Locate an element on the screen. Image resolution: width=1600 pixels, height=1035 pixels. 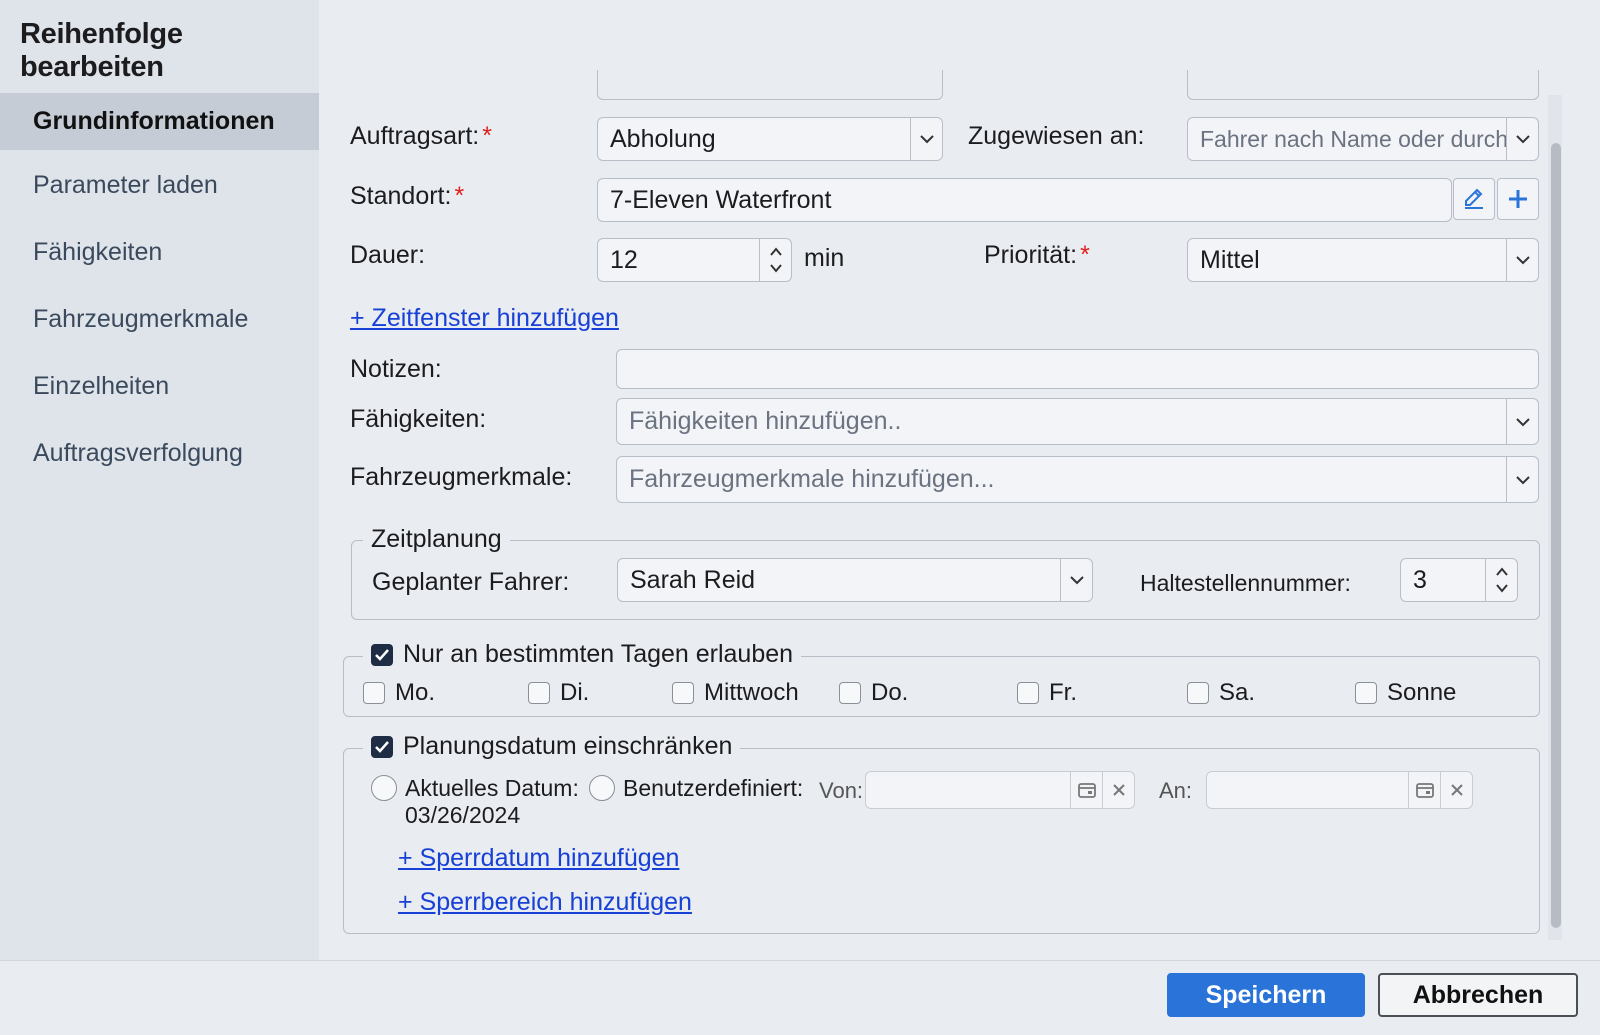
checkbox-sa is located at coordinates (1198, 693).